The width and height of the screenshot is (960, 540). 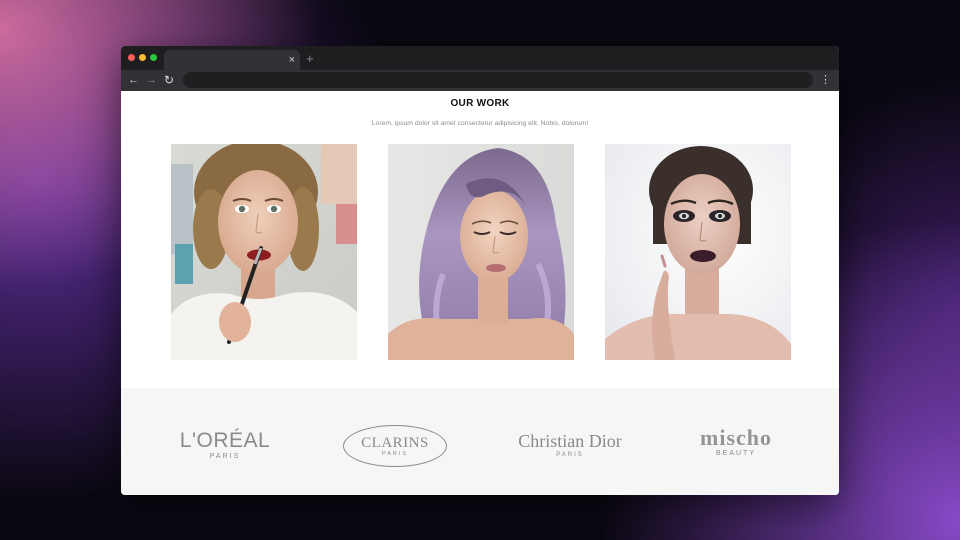 What do you see at coordinates (133, 80) in the screenshot?
I see `back-icon: ←` at bounding box center [133, 80].